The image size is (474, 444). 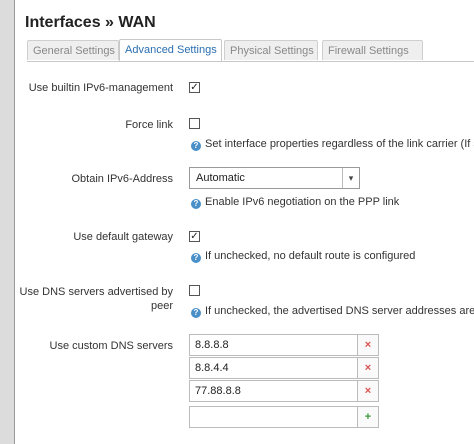 I want to click on dns-entry-row: 8.8.8.8 ×, so click(x=284, y=345).